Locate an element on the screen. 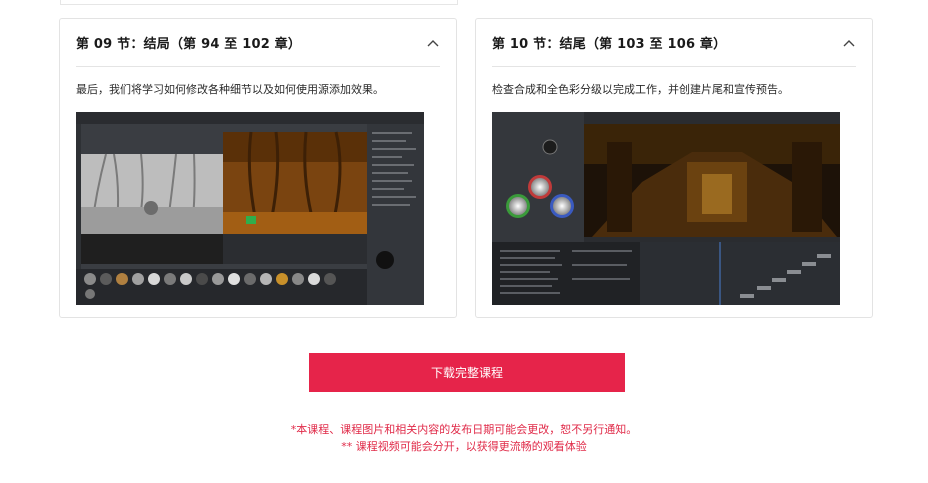 The height and width of the screenshot is (483, 928). disclaimer-note: *本课程、课程图片和相关内容的发布日期可能会更改，恕不另行通知。 is located at coordinates (464, 429).